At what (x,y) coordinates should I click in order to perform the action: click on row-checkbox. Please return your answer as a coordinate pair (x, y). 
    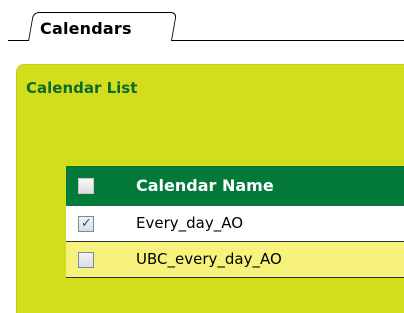
    Looking at the image, I should click on (86, 260).